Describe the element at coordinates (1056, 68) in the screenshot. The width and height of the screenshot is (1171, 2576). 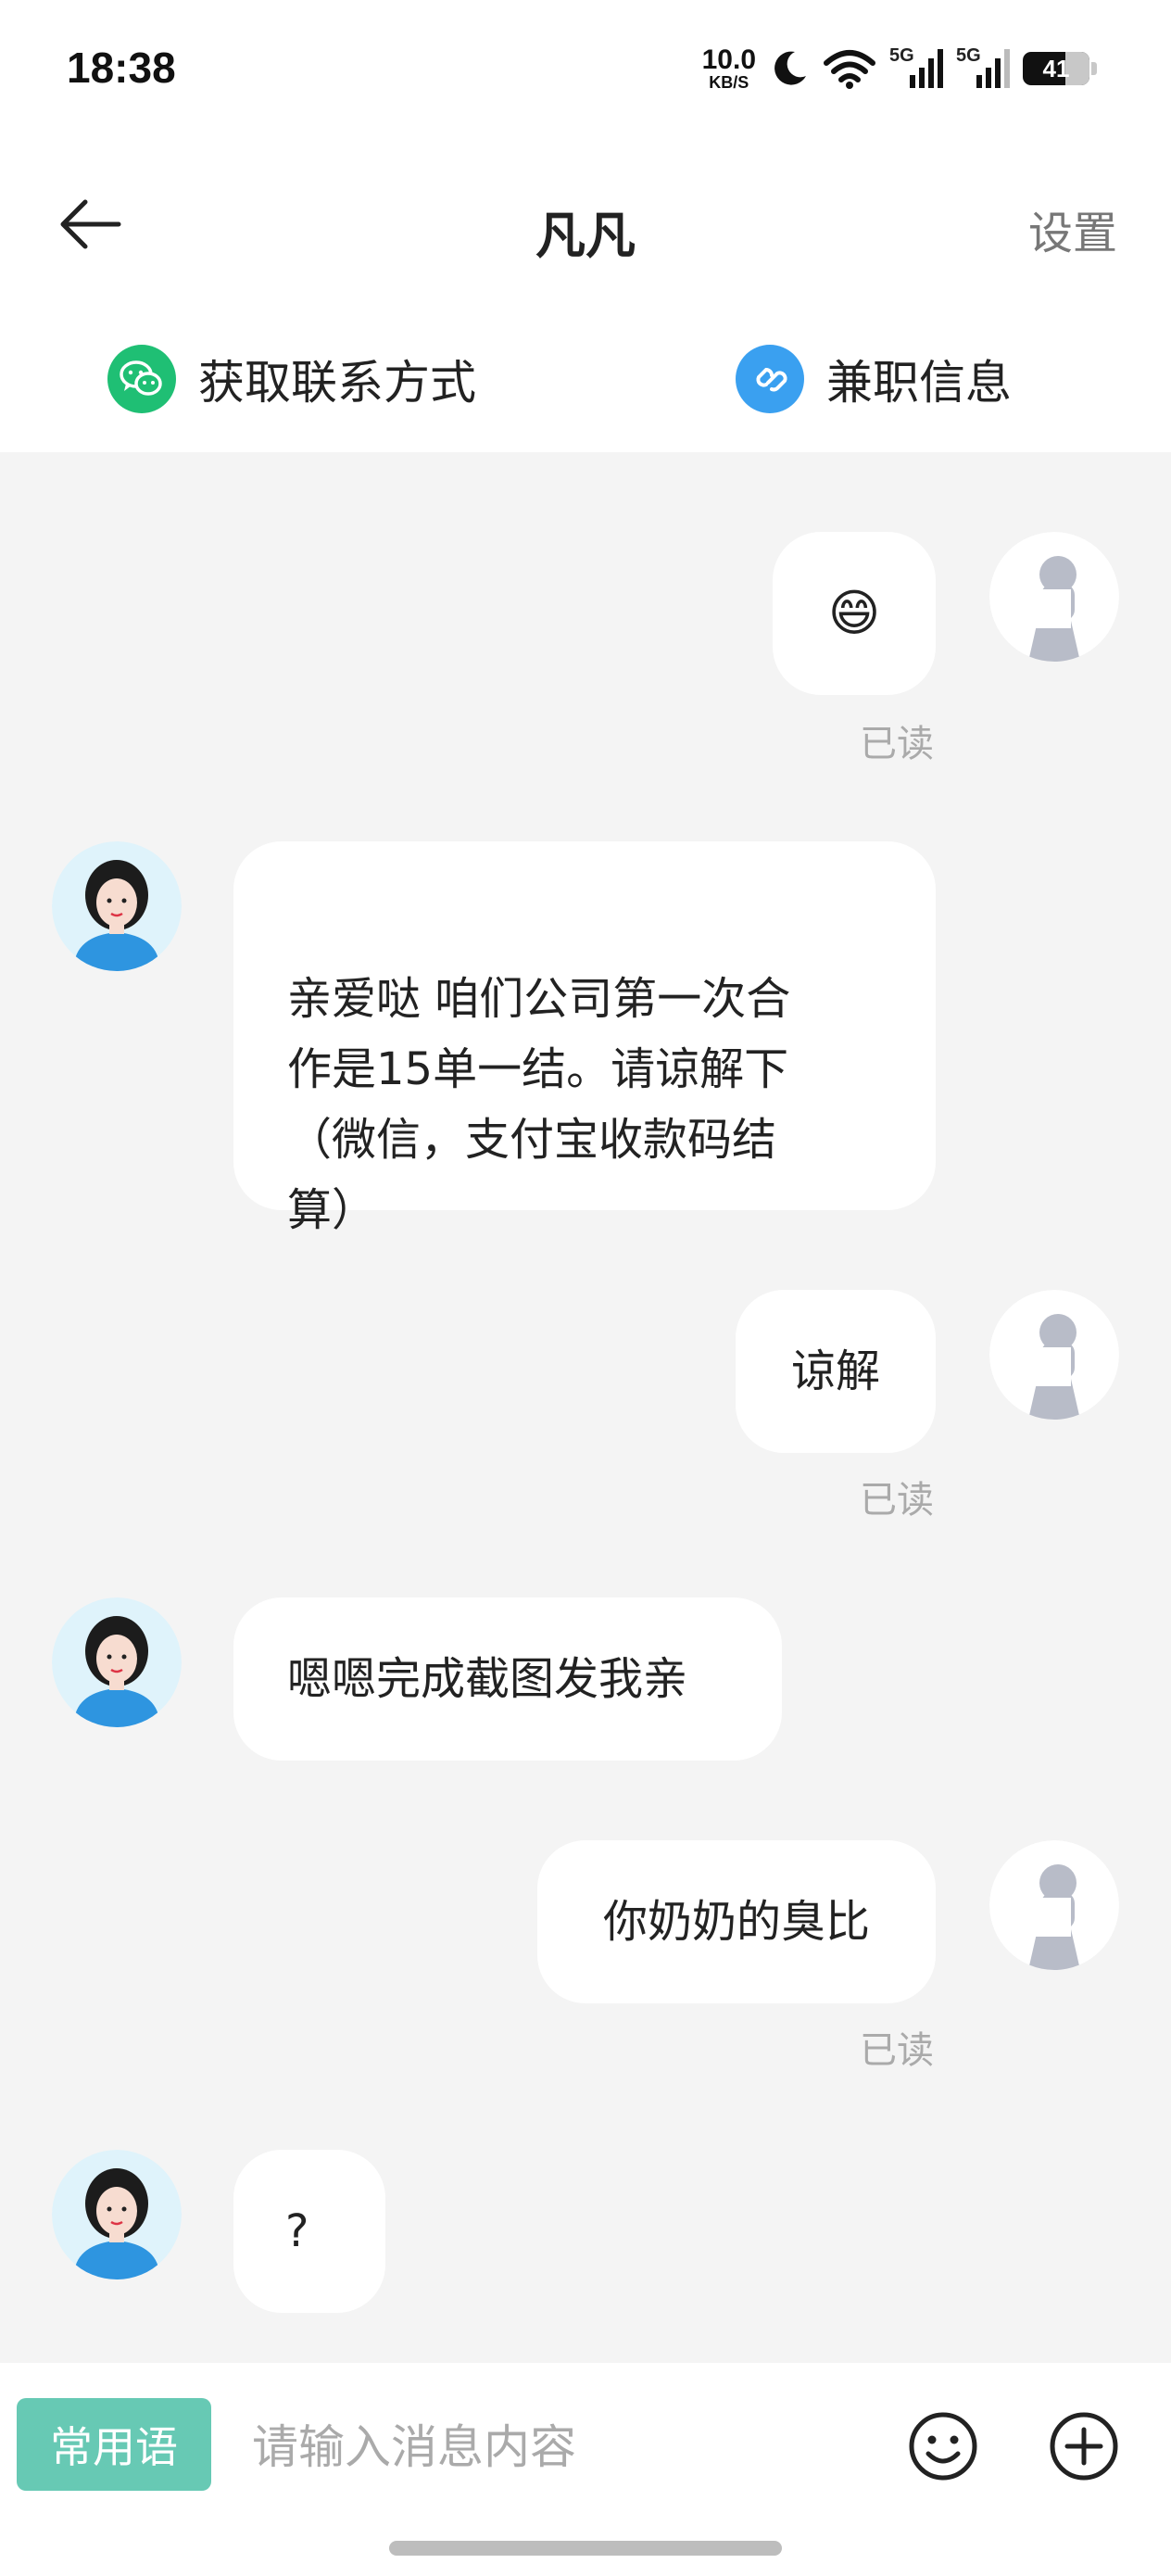
I see `battery-icon: 41` at that location.